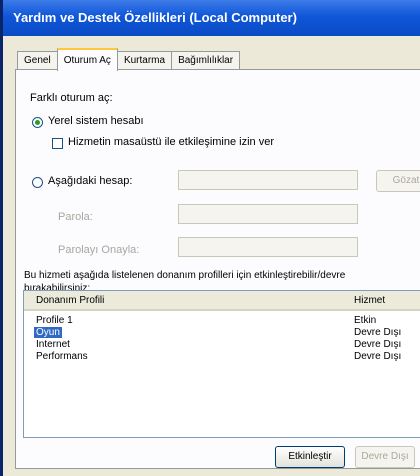 The width and height of the screenshot is (420, 476). Describe the element at coordinates (96, 121) in the screenshot. I see `local-system-label: Yerel sistem hesabı` at that location.